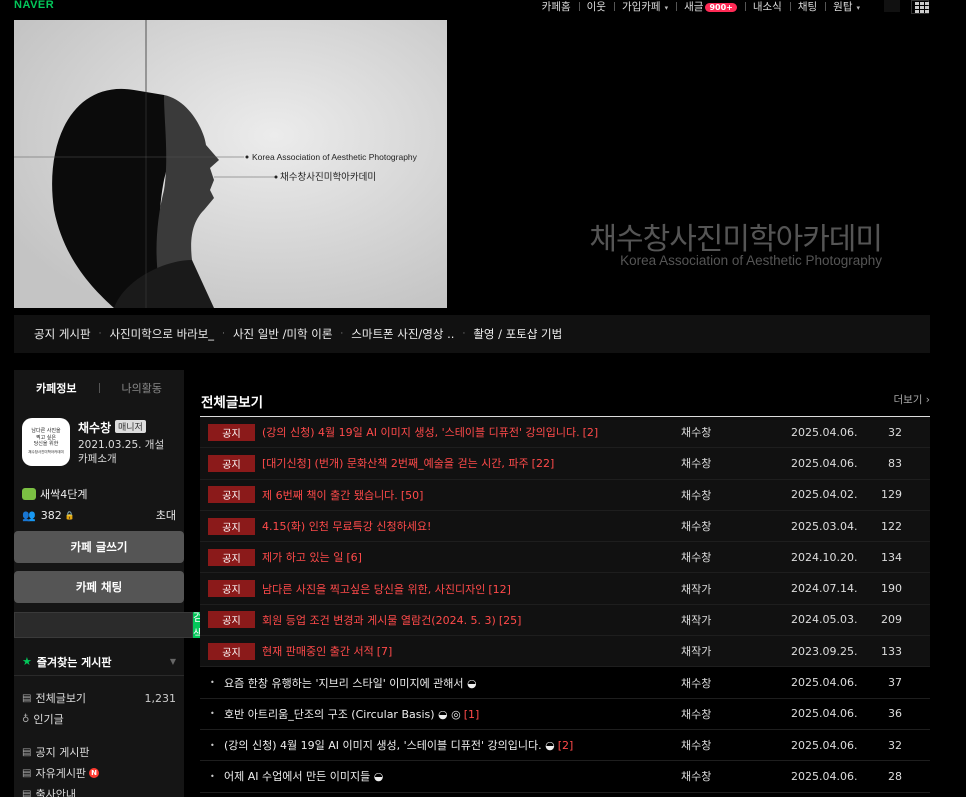 Image resolution: width=966 pixels, height=797 pixels. What do you see at coordinates (517, 334) in the screenshot?
I see `menu-board-link: 촬영 / 포토샵 기법` at bounding box center [517, 334].